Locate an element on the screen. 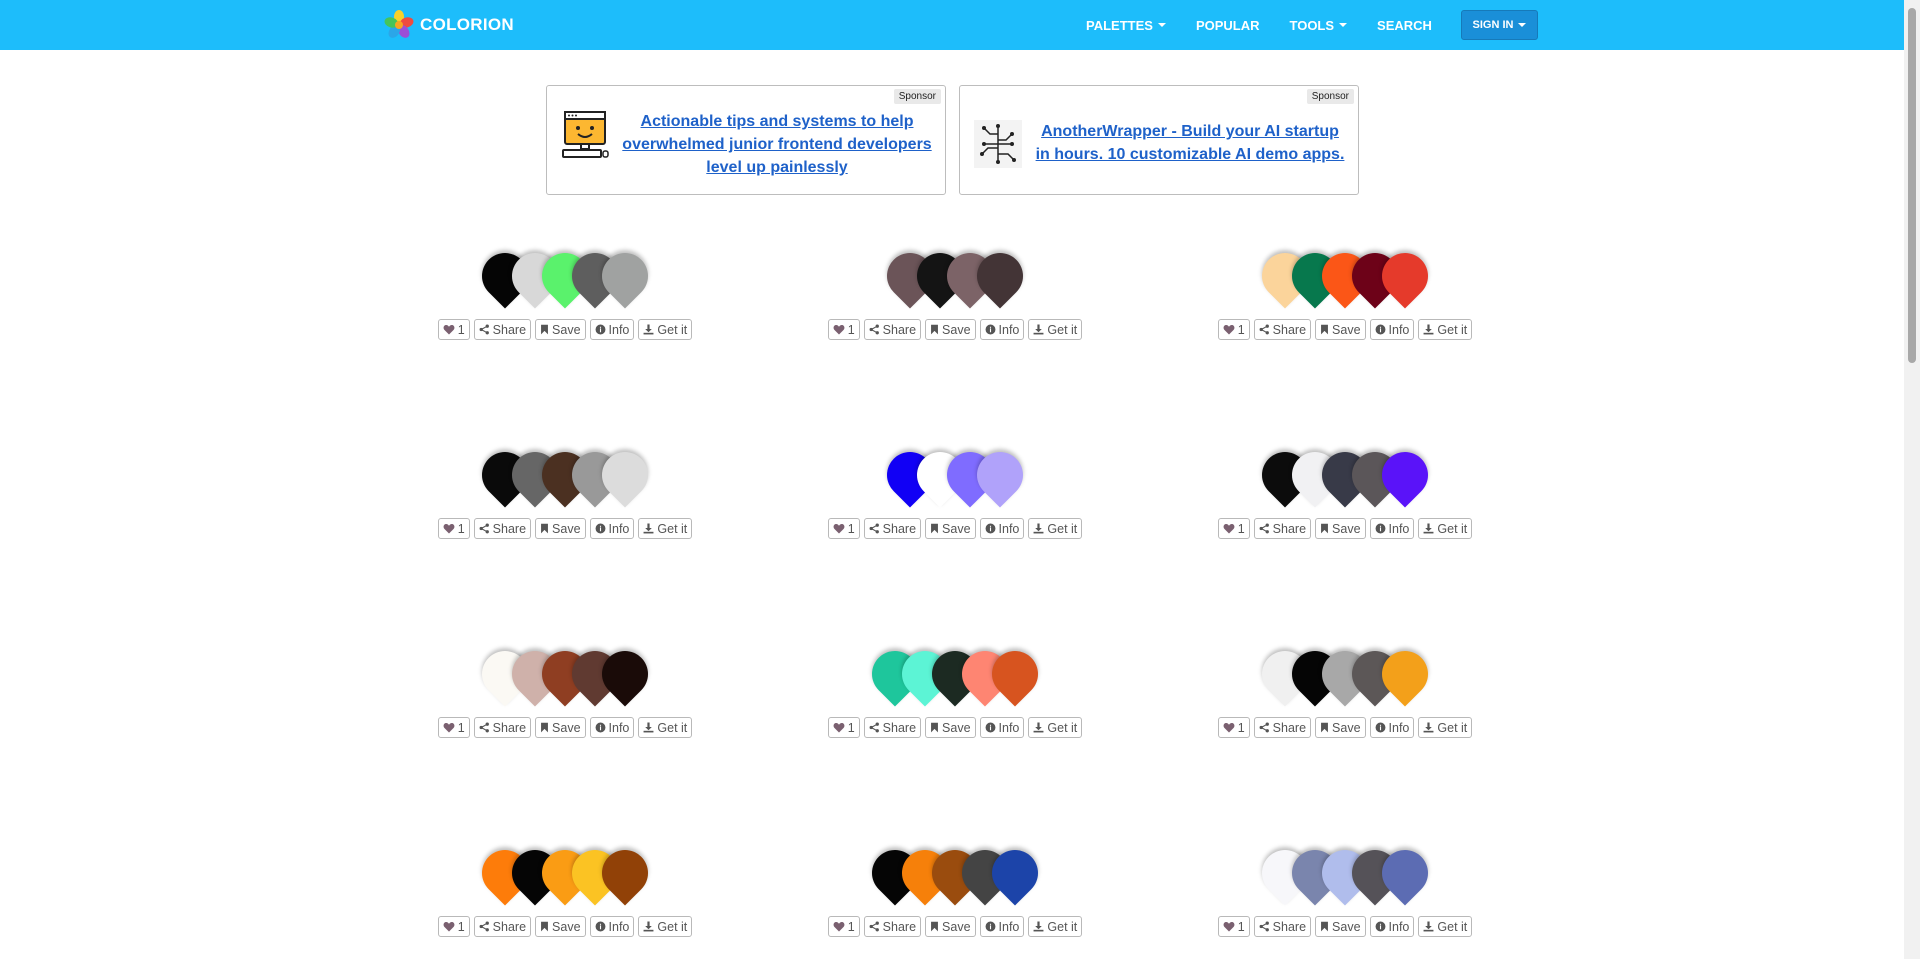  info-icon is located at coordinates (990, 329).